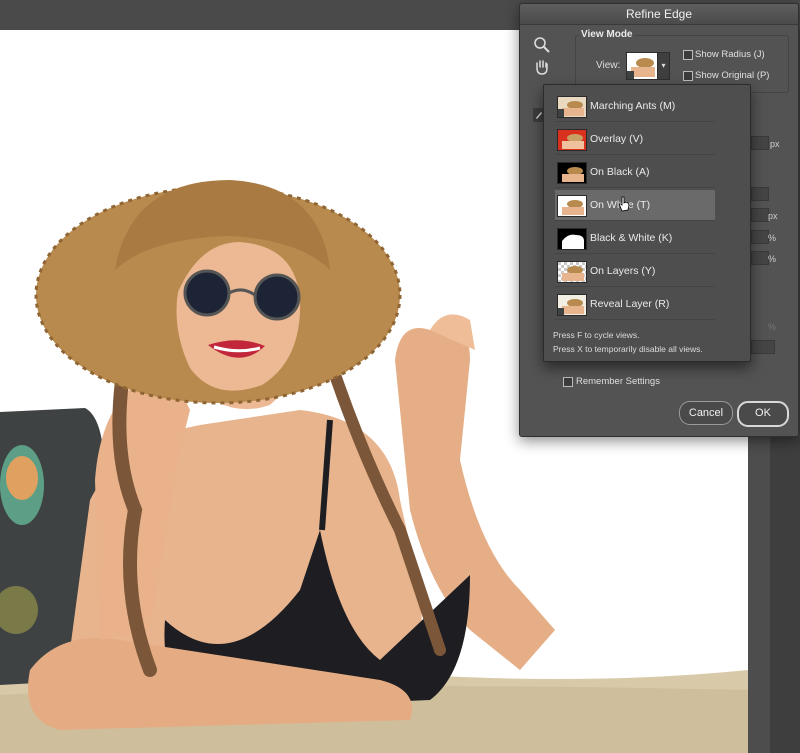  What do you see at coordinates (542, 67) in the screenshot?
I see `hand-icon` at bounding box center [542, 67].